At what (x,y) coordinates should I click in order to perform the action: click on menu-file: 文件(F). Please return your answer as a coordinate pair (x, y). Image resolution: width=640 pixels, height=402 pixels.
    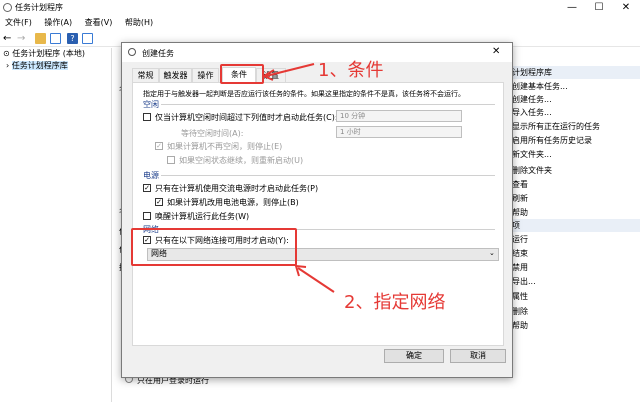
    Looking at the image, I should click on (18, 22).